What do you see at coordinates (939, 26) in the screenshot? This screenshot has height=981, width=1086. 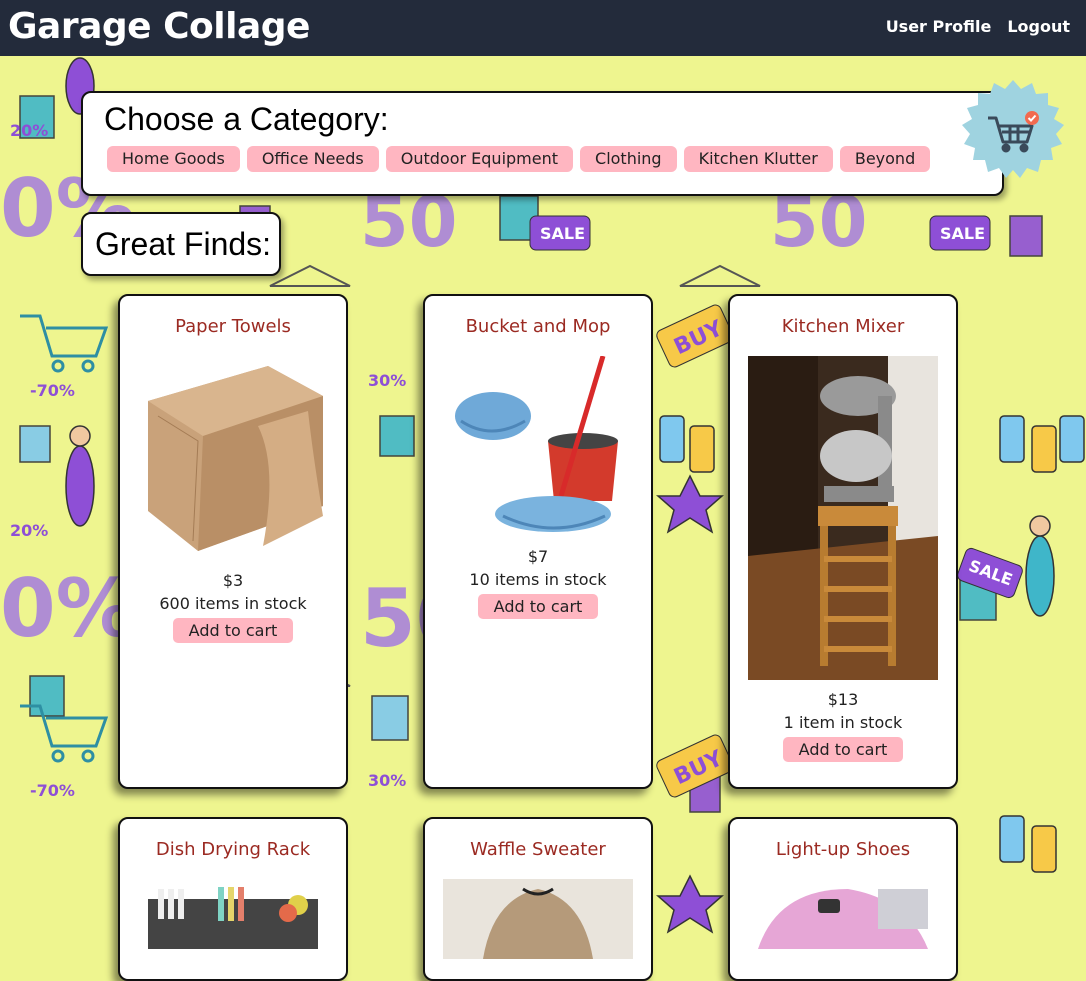 I see `user-profile-link: User Profile` at bounding box center [939, 26].